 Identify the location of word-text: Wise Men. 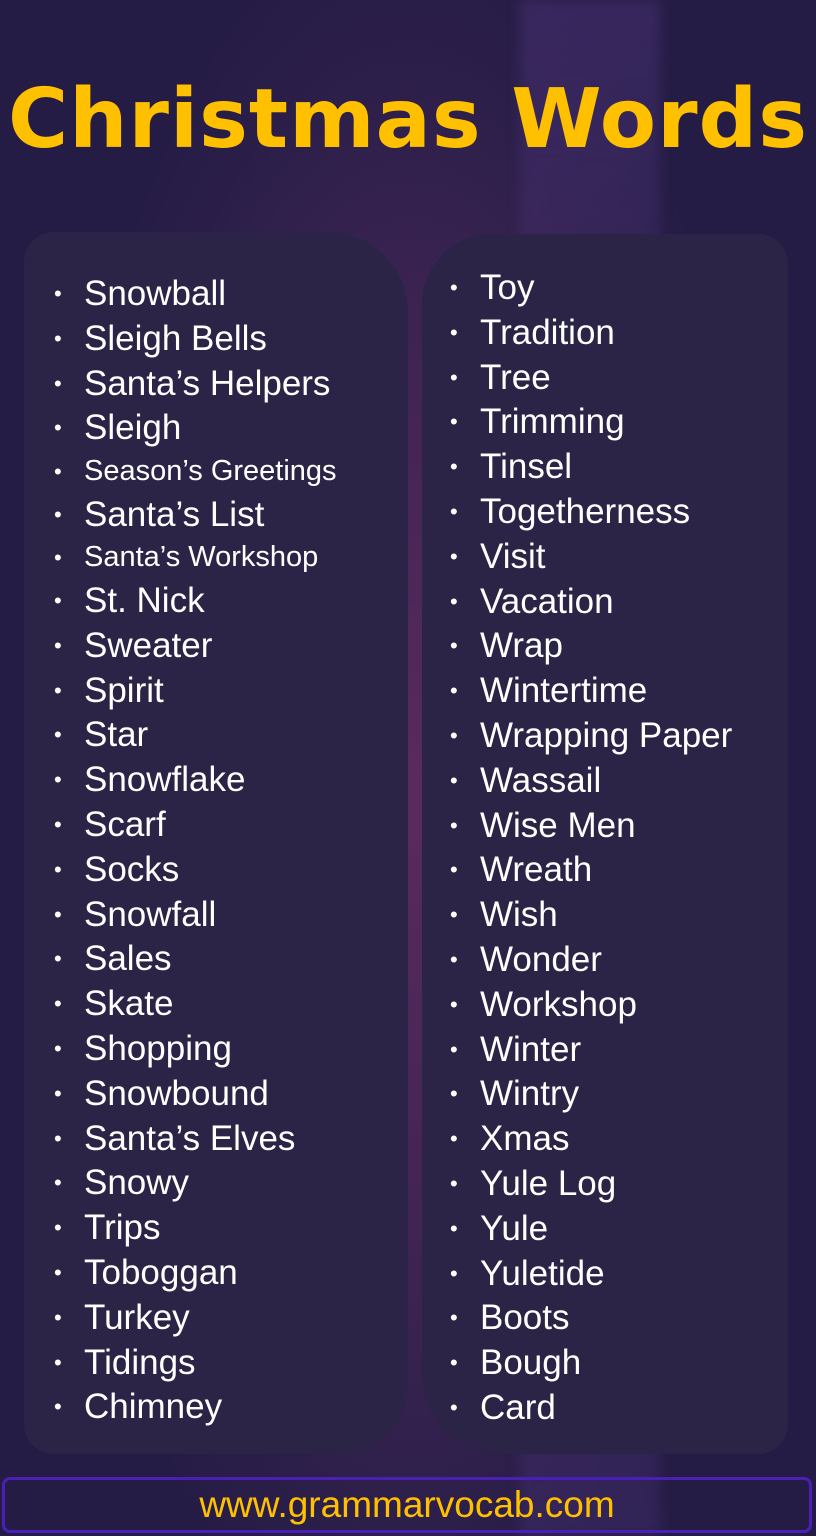
(558, 825).